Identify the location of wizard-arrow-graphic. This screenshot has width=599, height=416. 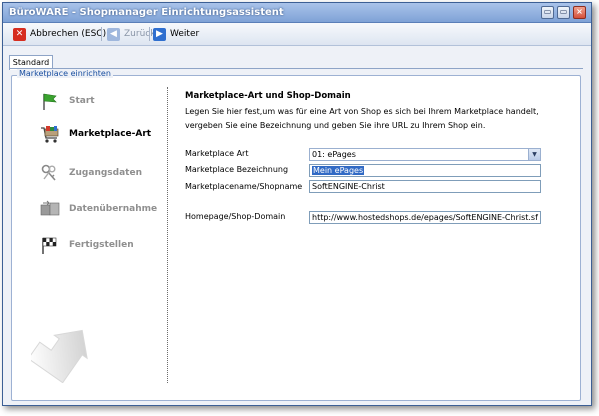
(64, 352).